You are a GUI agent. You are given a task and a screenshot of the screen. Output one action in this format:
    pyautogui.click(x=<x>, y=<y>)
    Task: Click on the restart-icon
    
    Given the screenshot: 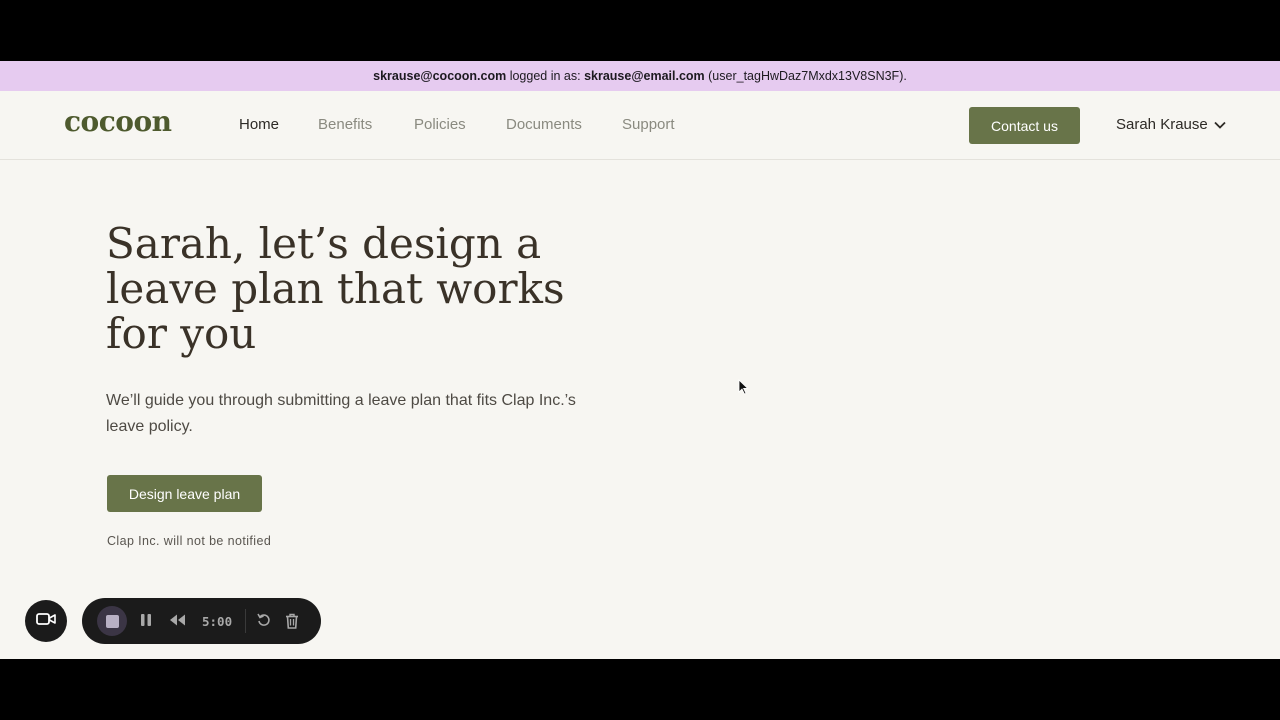 What is the action you would take?
    pyautogui.click(x=264, y=622)
    